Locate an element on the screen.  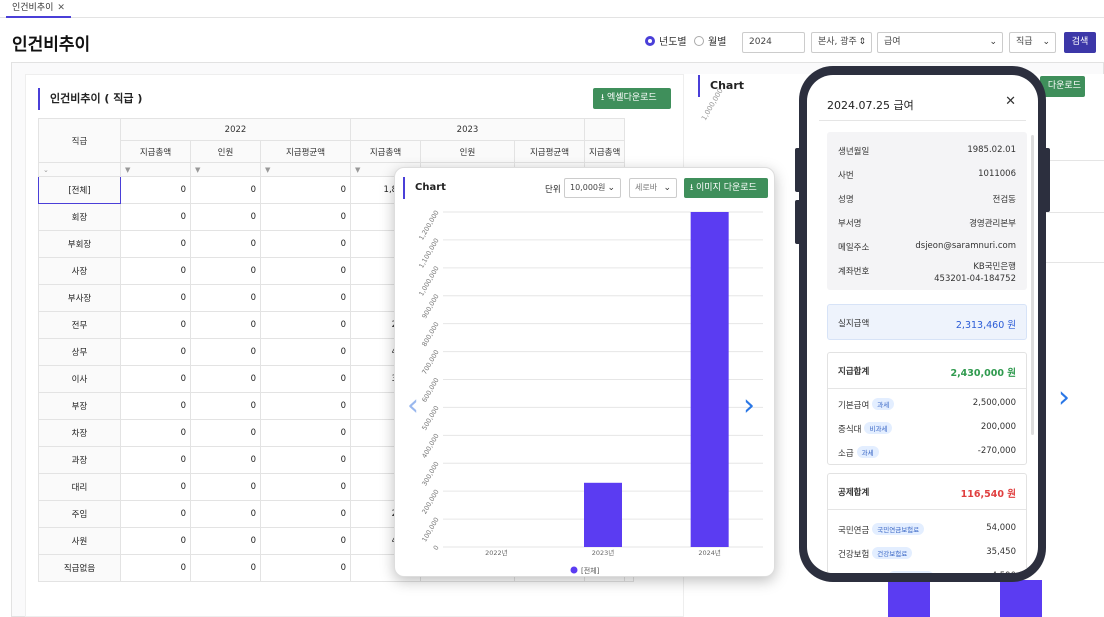
excel-download-button: ⭳ 엑셀다운로드 is located at coordinates (632, 98).